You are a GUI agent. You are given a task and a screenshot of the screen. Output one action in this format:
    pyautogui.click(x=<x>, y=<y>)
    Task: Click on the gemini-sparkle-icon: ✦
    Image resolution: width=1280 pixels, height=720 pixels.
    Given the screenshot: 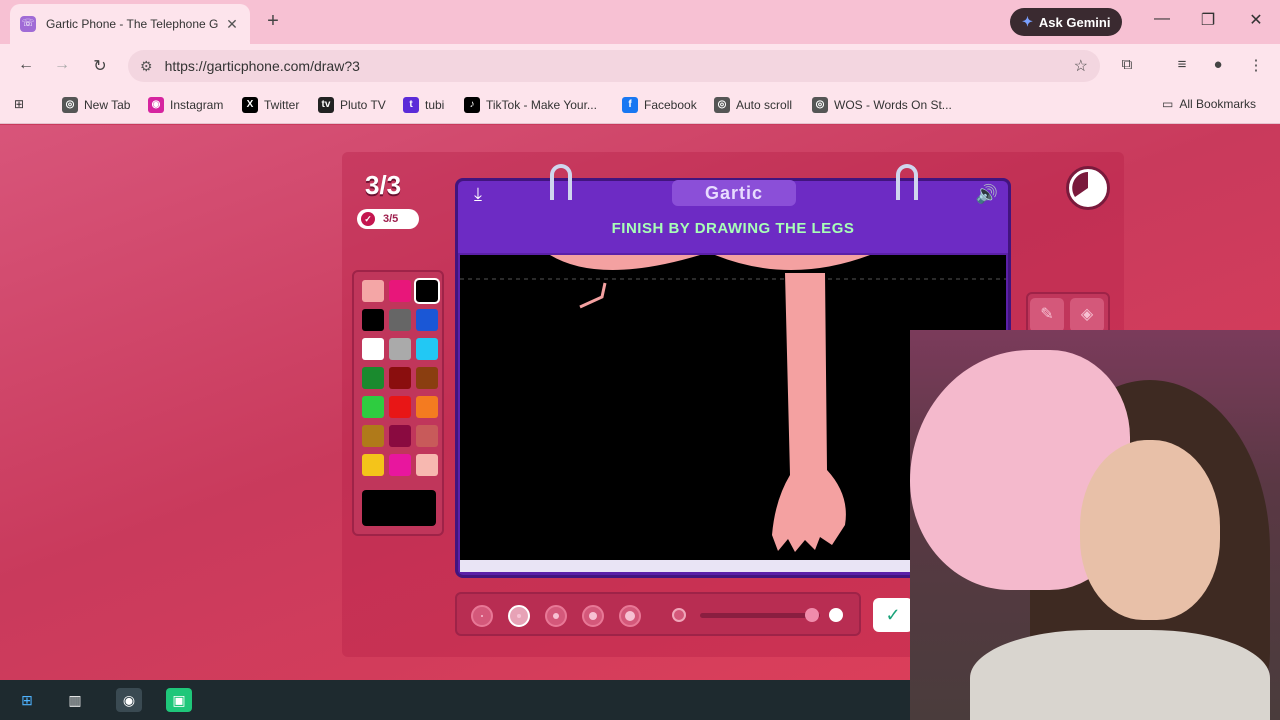 What is the action you would take?
    pyautogui.click(x=1027, y=21)
    